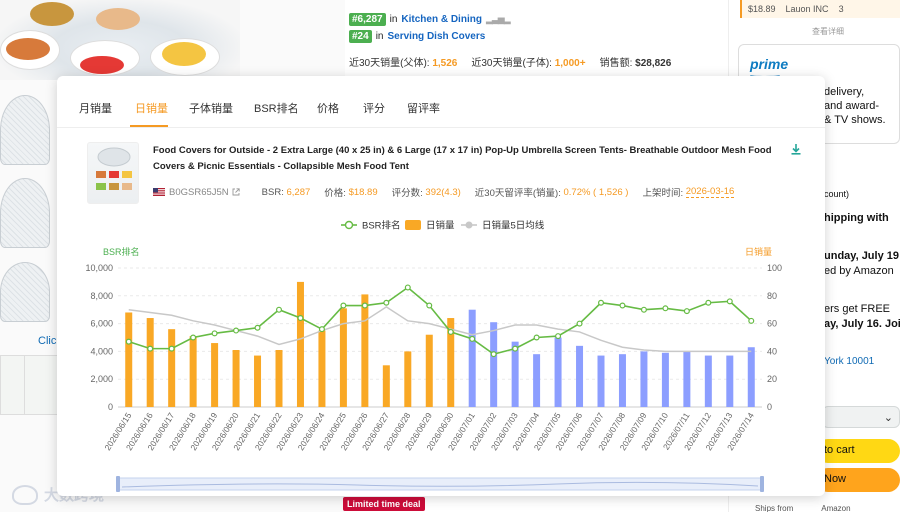  I want to click on y-tick-right: 0, so click(769, 407).